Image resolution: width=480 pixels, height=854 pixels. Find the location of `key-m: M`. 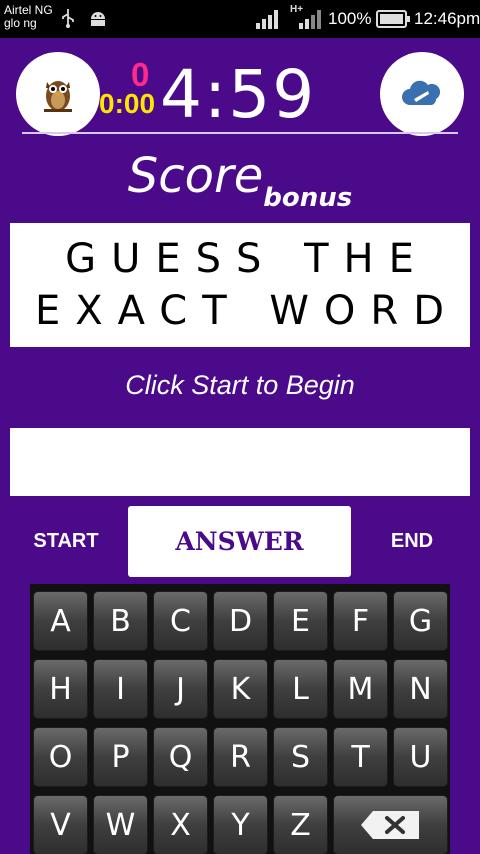

key-m: M is located at coordinates (360, 689).